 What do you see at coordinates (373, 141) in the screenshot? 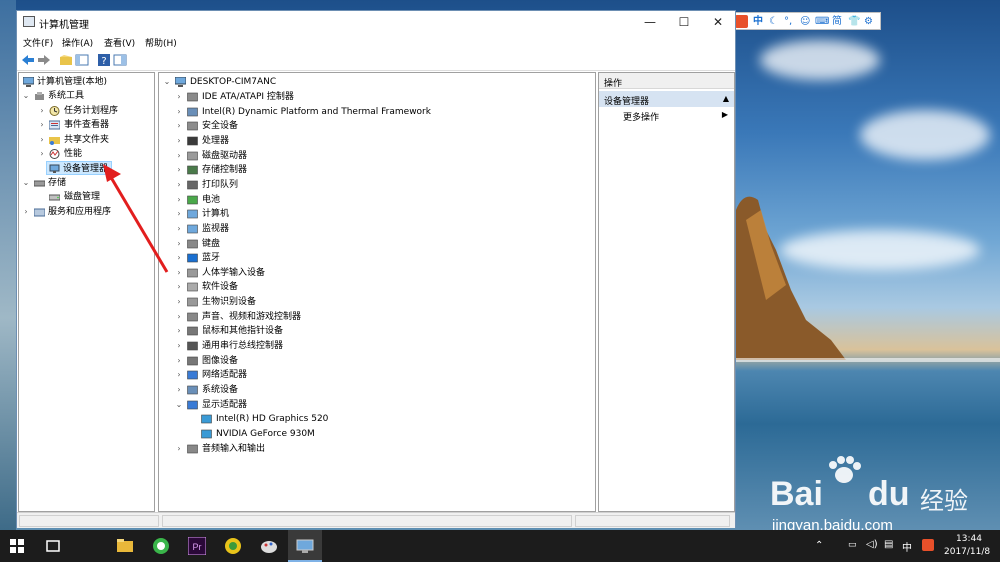
I see `device-category-row: › 处理器` at bounding box center [373, 141].